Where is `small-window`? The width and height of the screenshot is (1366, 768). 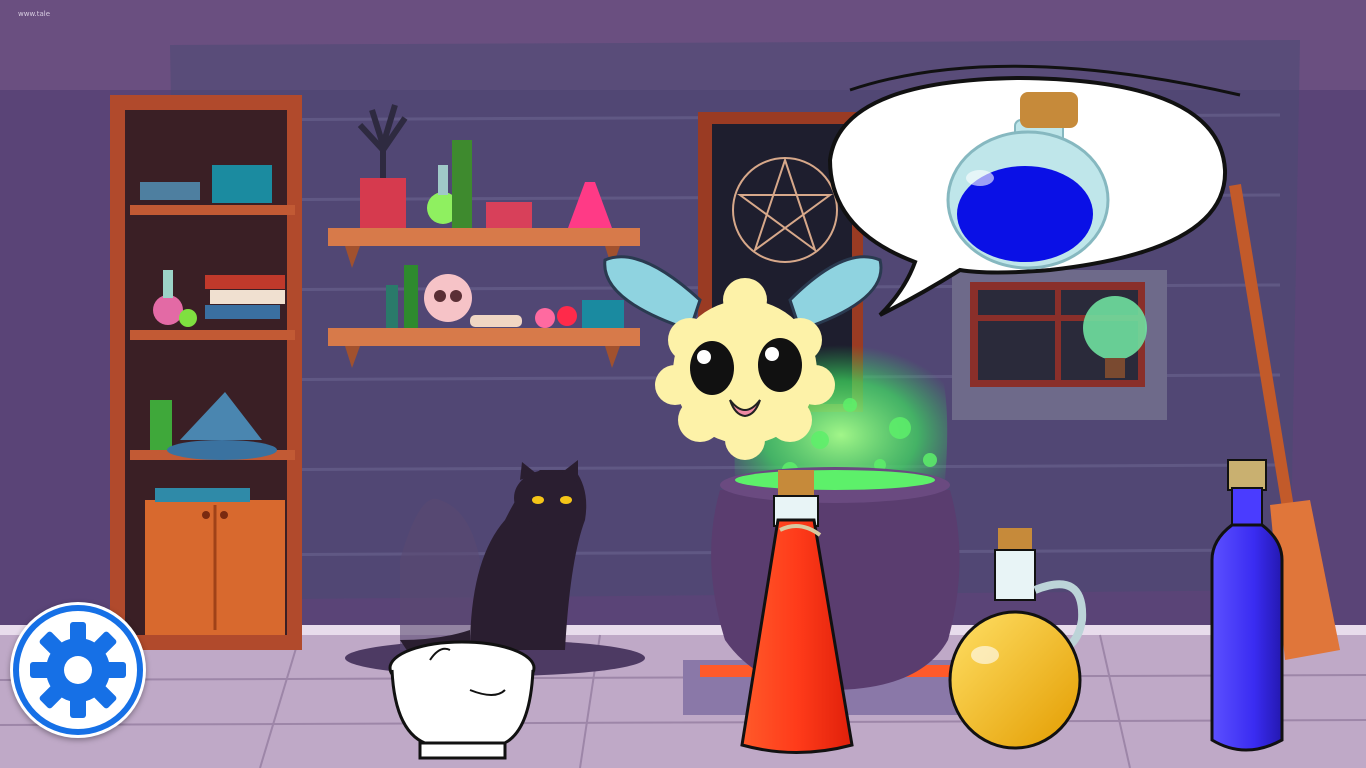
small-window is located at coordinates (1059, 345).